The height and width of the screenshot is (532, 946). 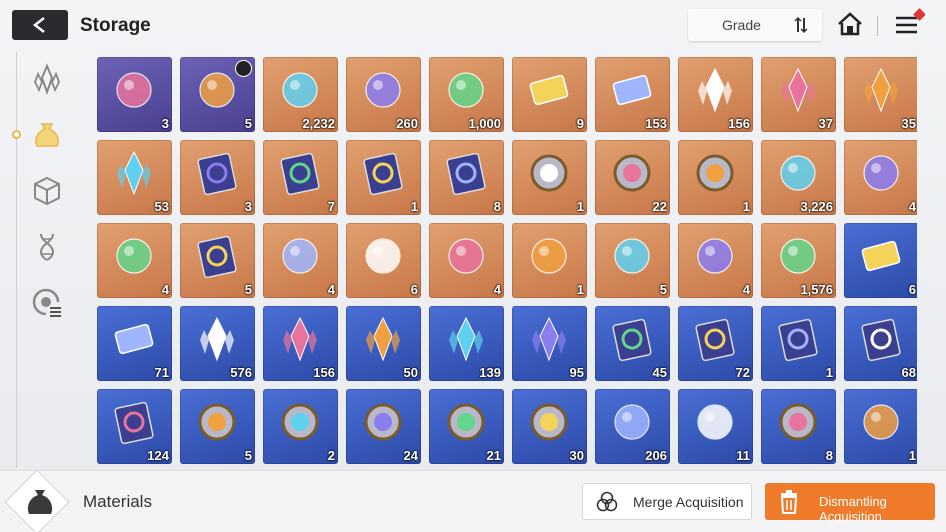 I want to click on blue-crystal-icon, so click(x=134, y=173).